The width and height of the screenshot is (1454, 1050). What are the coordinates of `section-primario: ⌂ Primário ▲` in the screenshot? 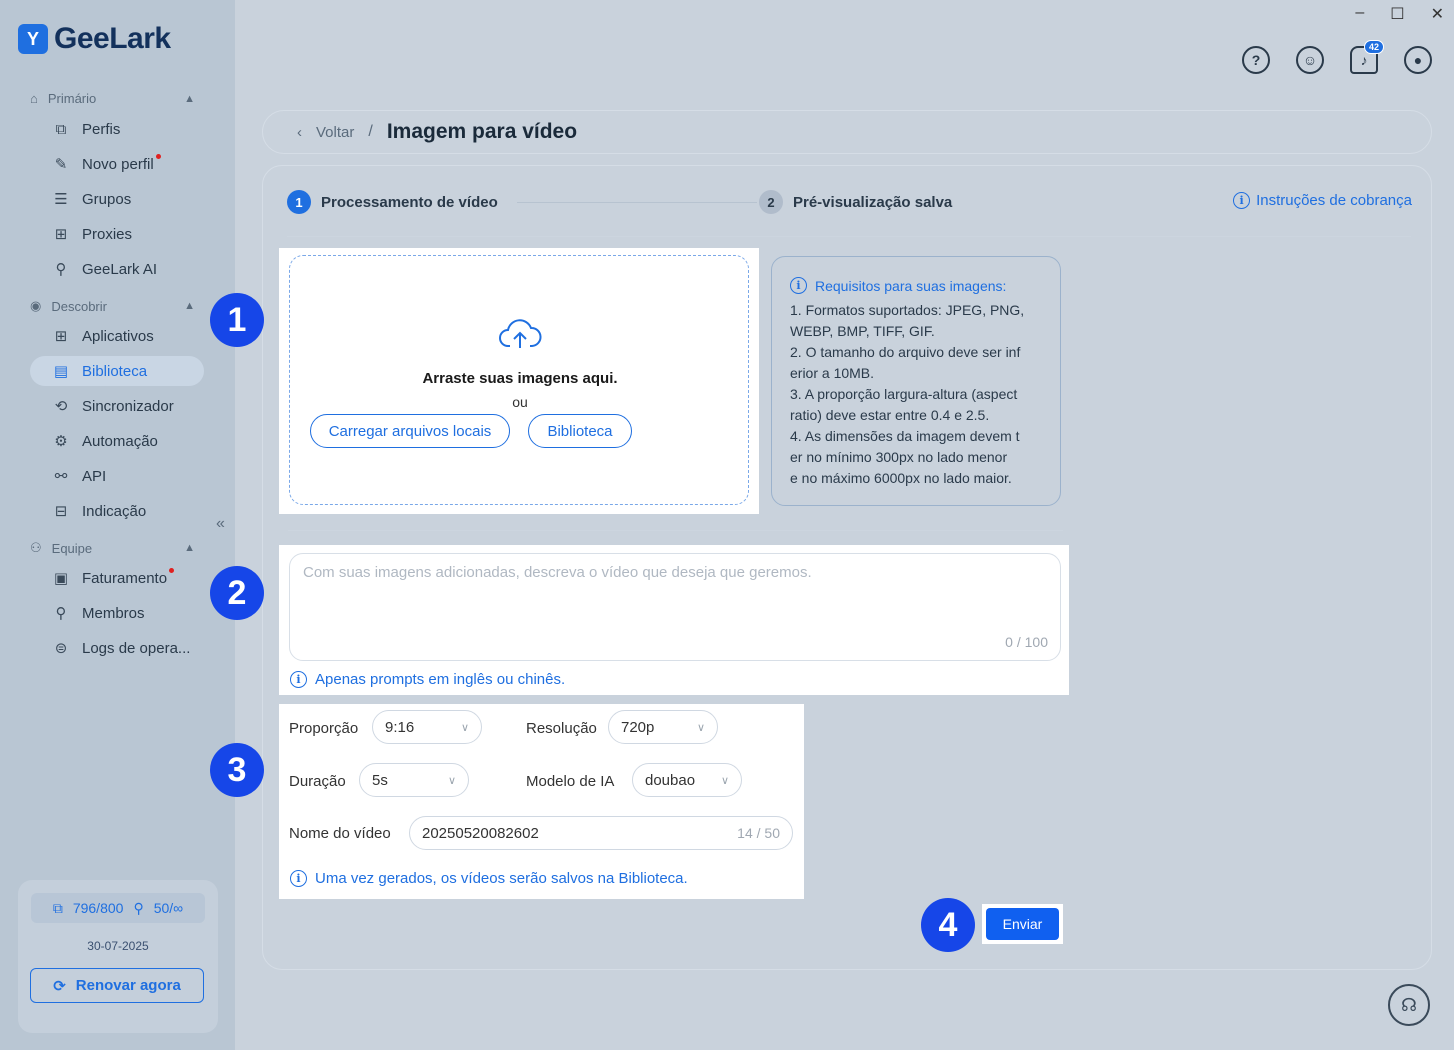 It's located at (112, 98).